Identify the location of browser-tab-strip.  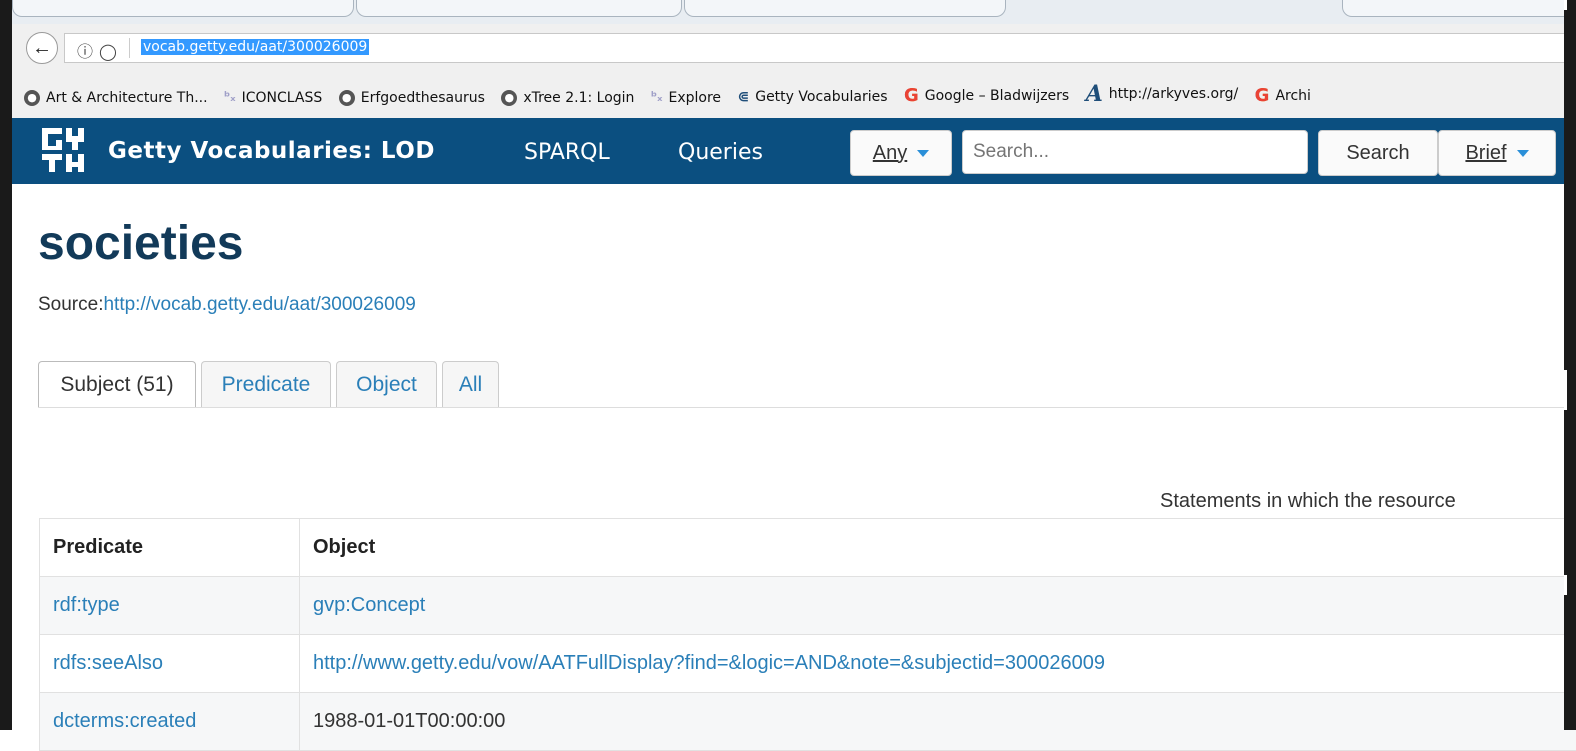
(788, 12).